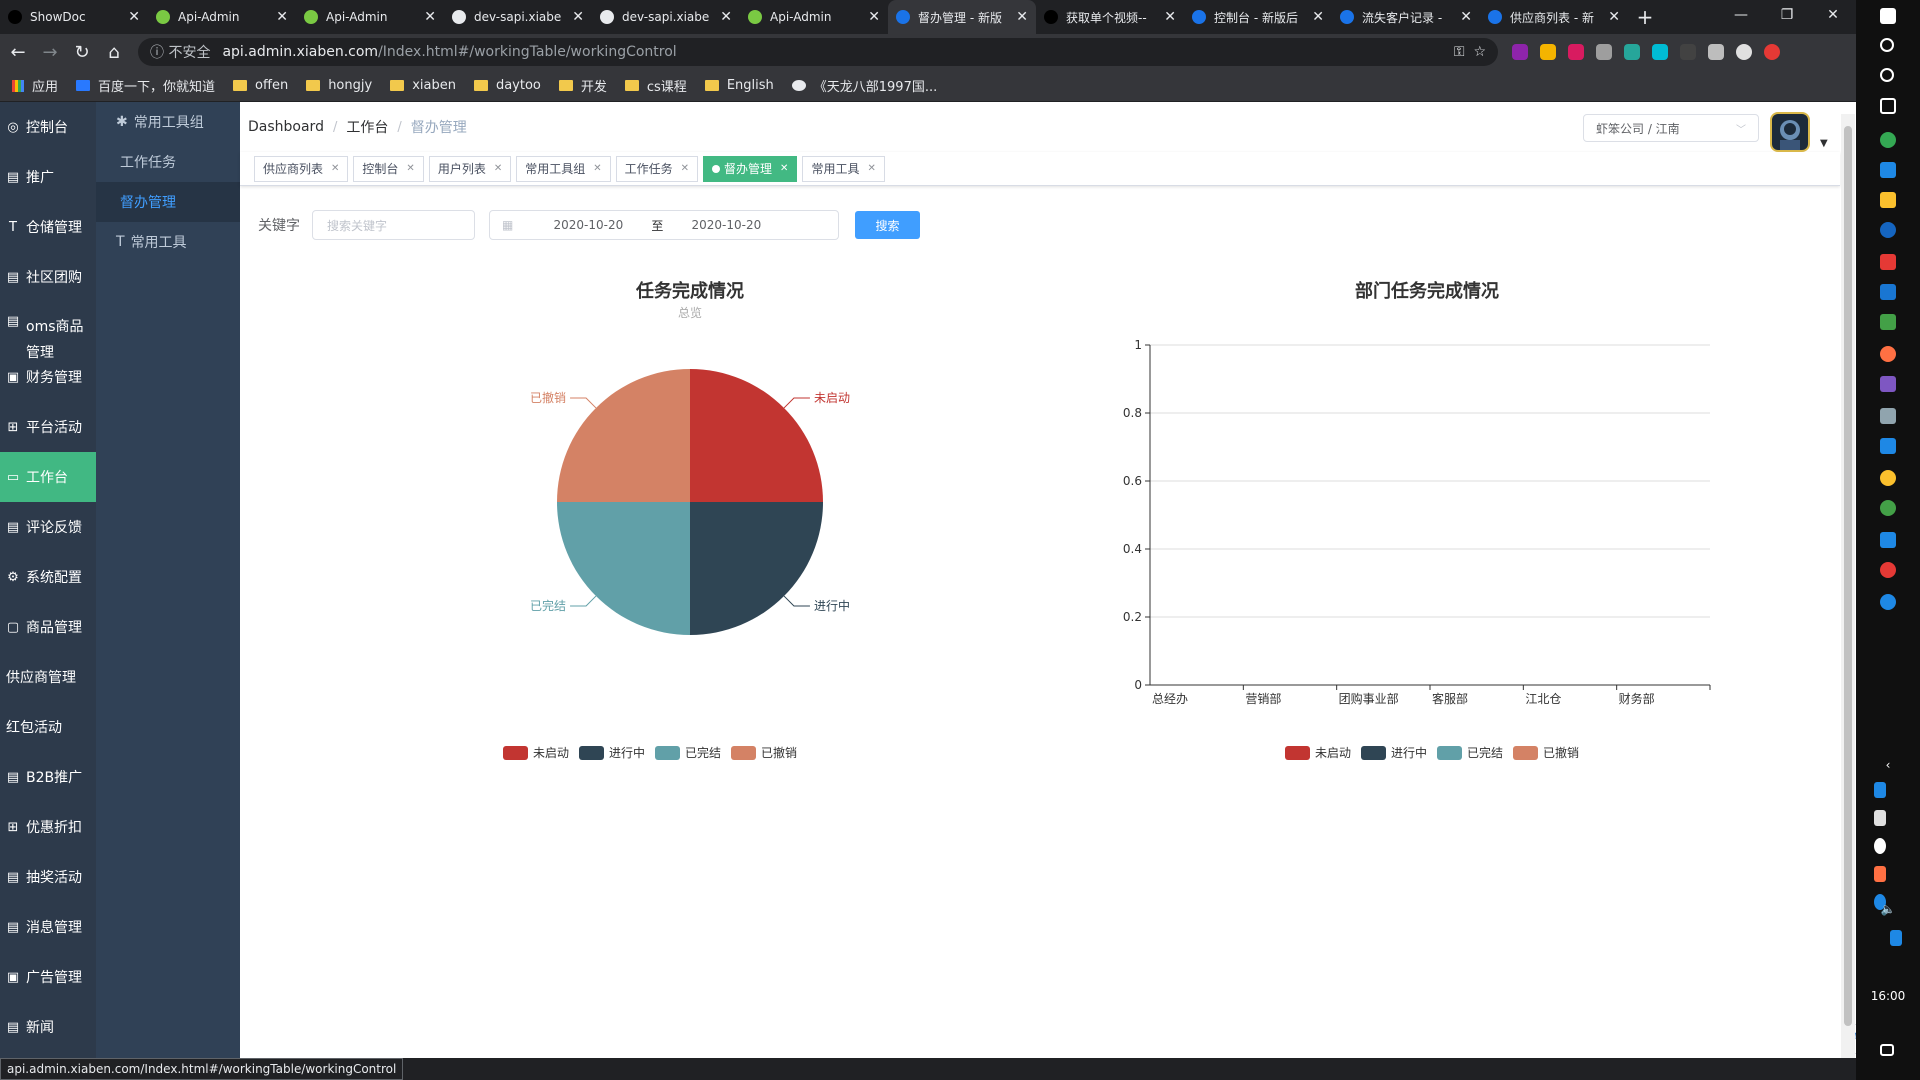 This screenshot has width=1920, height=1080. What do you see at coordinates (168, 162) in the screenshot?
I see `submenu-item: 工作任务` at bounding box center [168, 162].